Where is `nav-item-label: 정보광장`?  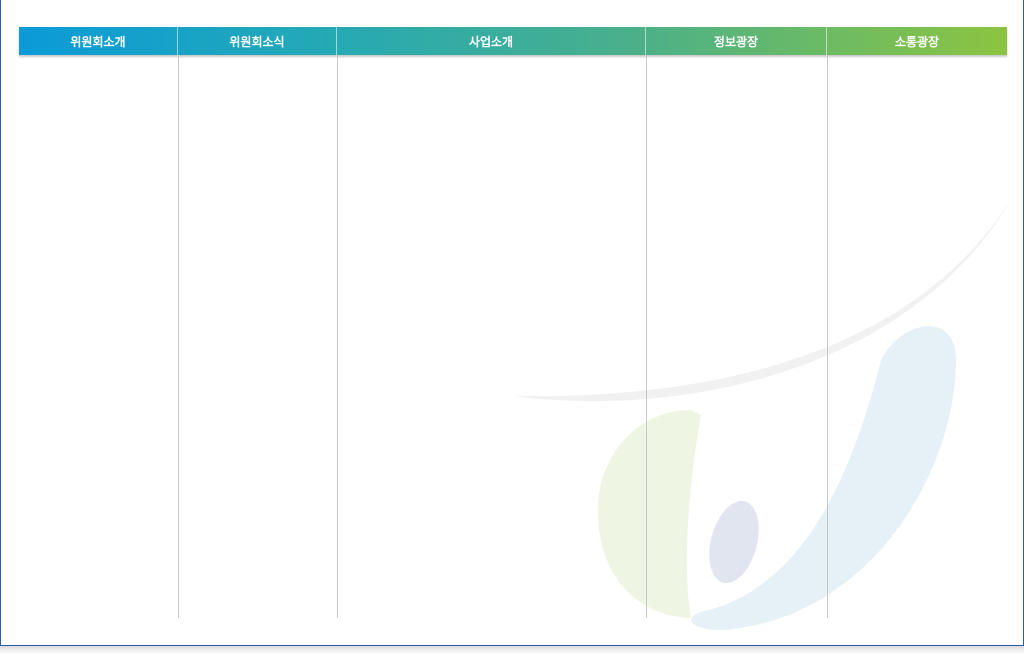
nav-item-label: 정보광장 is located at coordinates (736, 41).